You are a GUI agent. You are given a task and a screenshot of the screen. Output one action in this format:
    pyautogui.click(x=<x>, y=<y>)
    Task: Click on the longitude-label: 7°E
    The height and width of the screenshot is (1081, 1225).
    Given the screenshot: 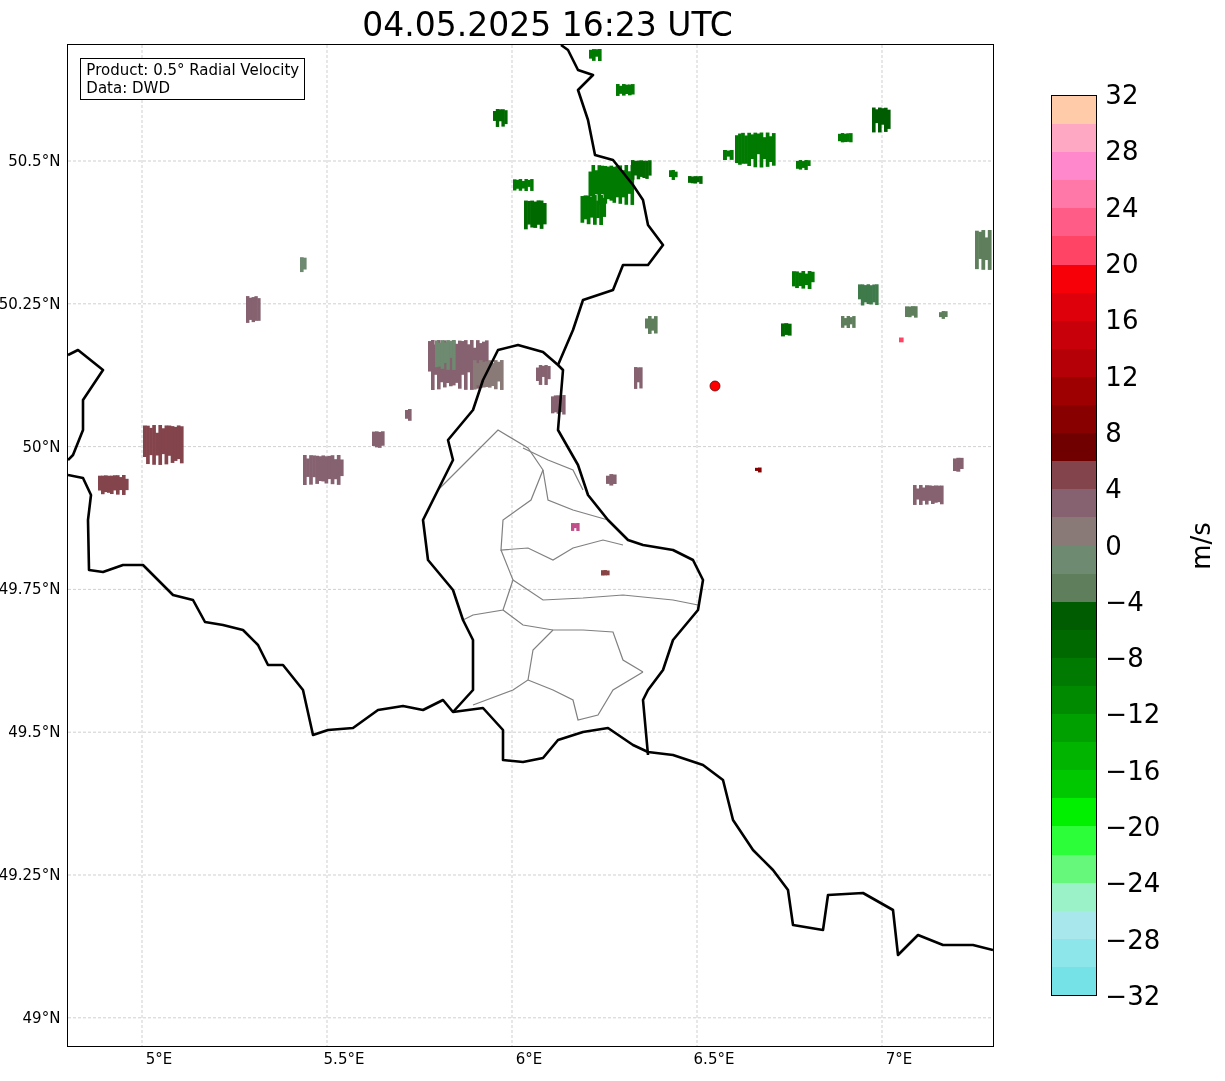 What is the action you would take?
    pyautogui.click(x=899, y=1059)
    